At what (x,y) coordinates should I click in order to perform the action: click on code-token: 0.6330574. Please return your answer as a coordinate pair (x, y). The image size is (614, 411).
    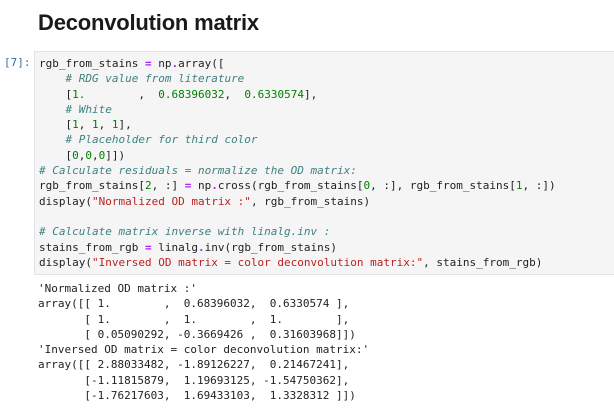
    Looking at the image, I should click on (274, 94).